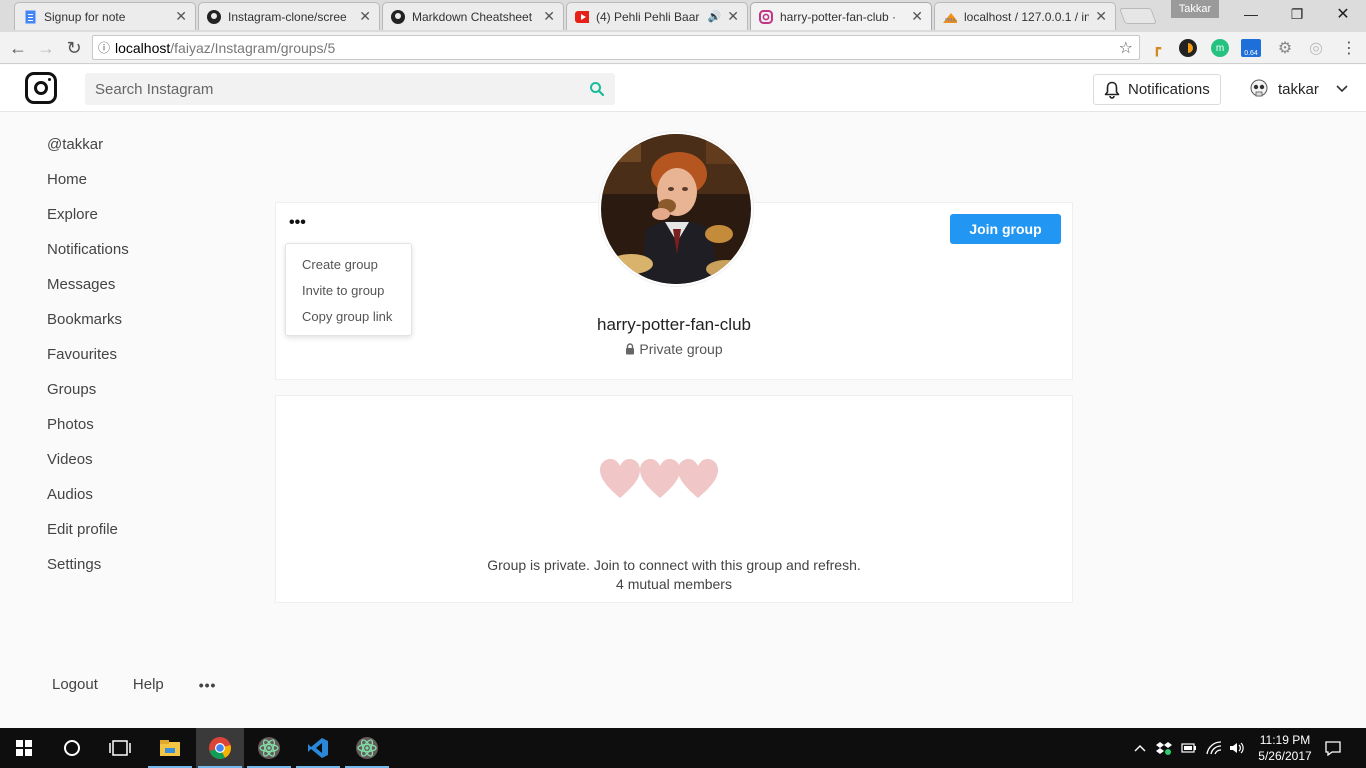 Image resolution: width=1366 pixels, height=768 pixels. Describe the element at coordinates (1164, 748) in the screenshot. I see `dropbox-icon` at that location.